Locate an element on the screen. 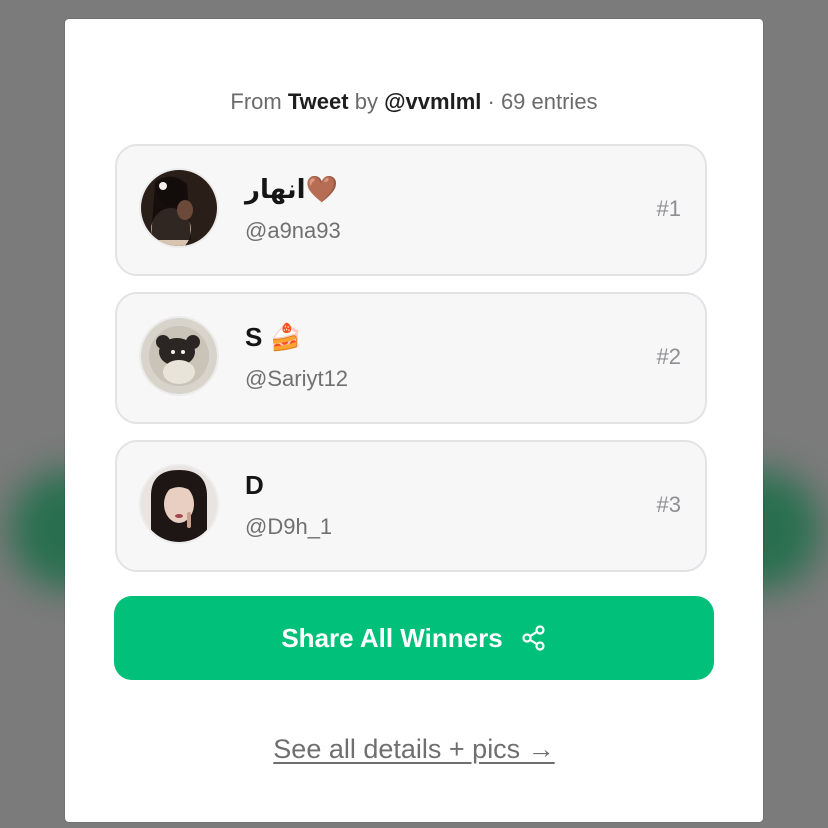 The height and width of the screenshot is (828, 828). header-author: @vvmlml is located at coordinates (433, 101).